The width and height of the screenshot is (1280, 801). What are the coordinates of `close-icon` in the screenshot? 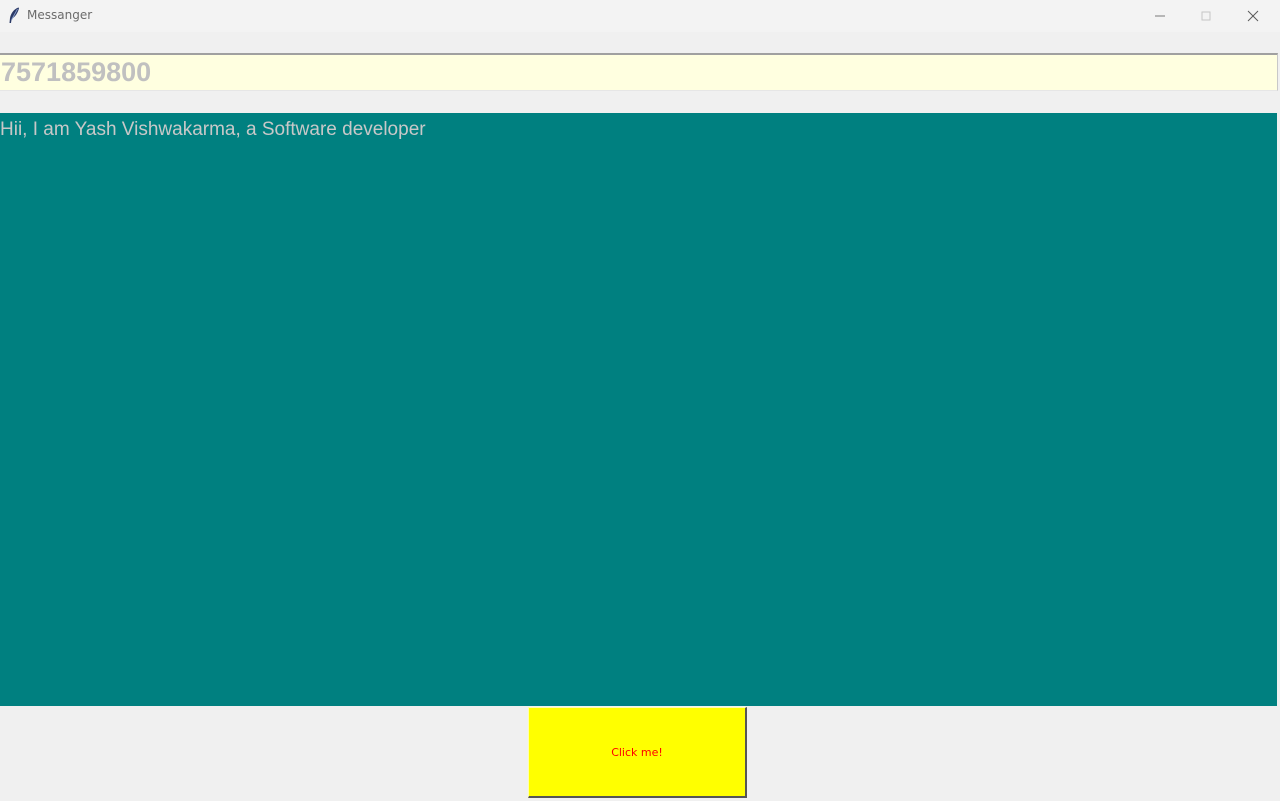 It's located at (1253, 16).